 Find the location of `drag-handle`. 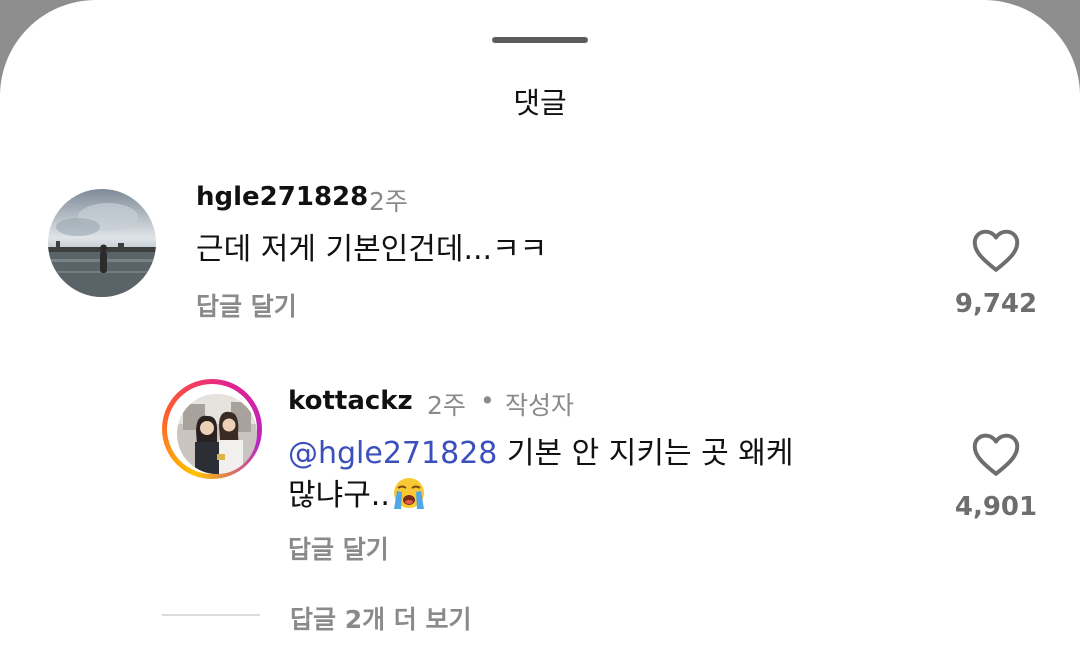

drag-handle is located at coordinates (540, 40).